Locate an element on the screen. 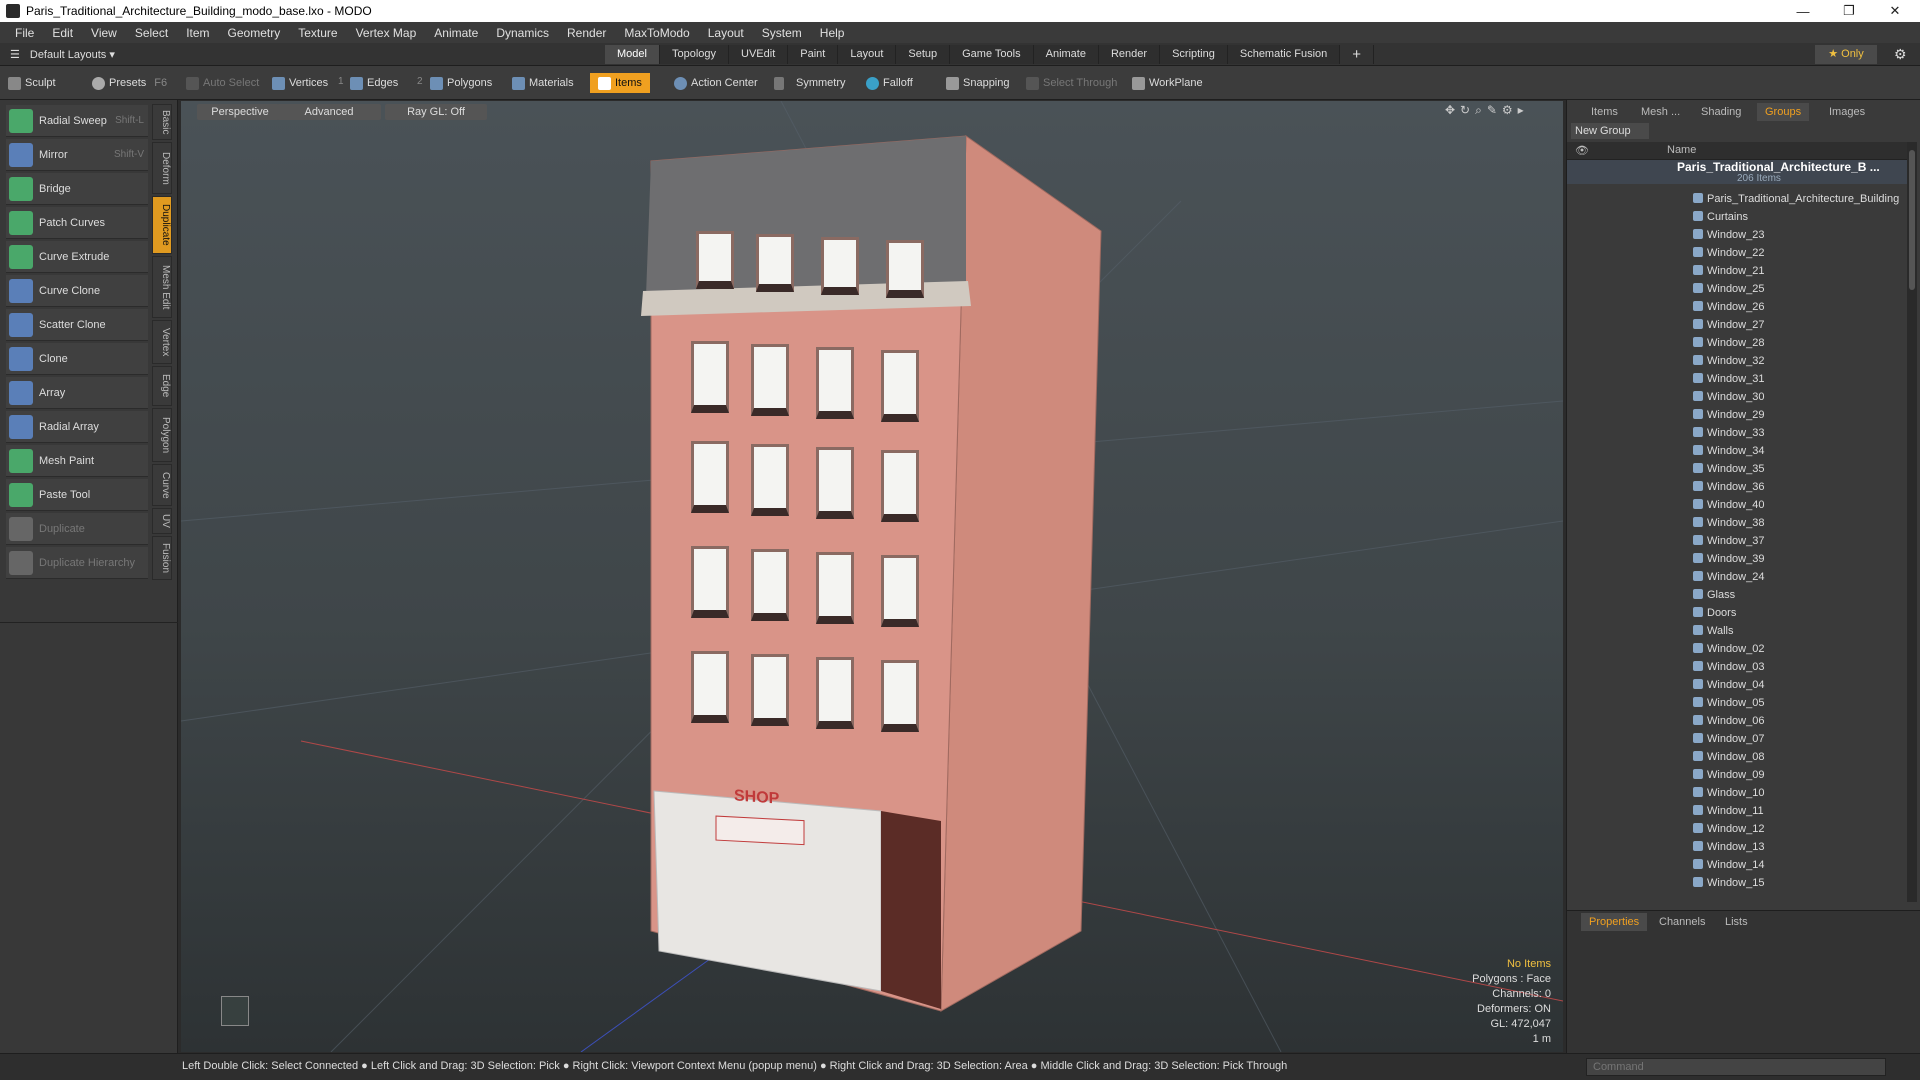  menu-maxtomodo: MaxToModo is located at coordinates (656, 33).